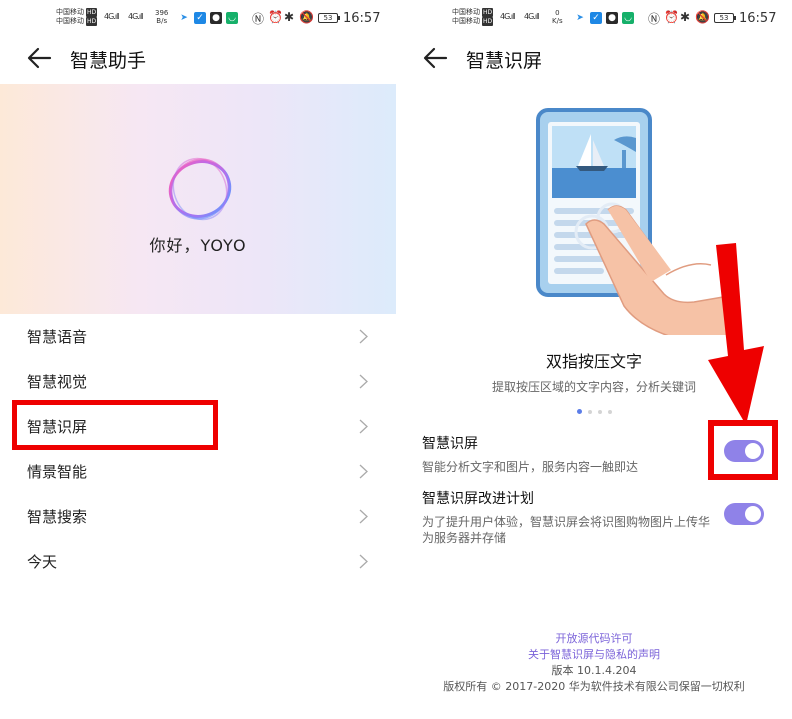 The image size is (792, 719). What do you see at coordinates (593, 387) in the screenshot?
I see `feature-subtitle: 提取按压区域的文字内容，分析关键词` at bounding box center [593, 387].